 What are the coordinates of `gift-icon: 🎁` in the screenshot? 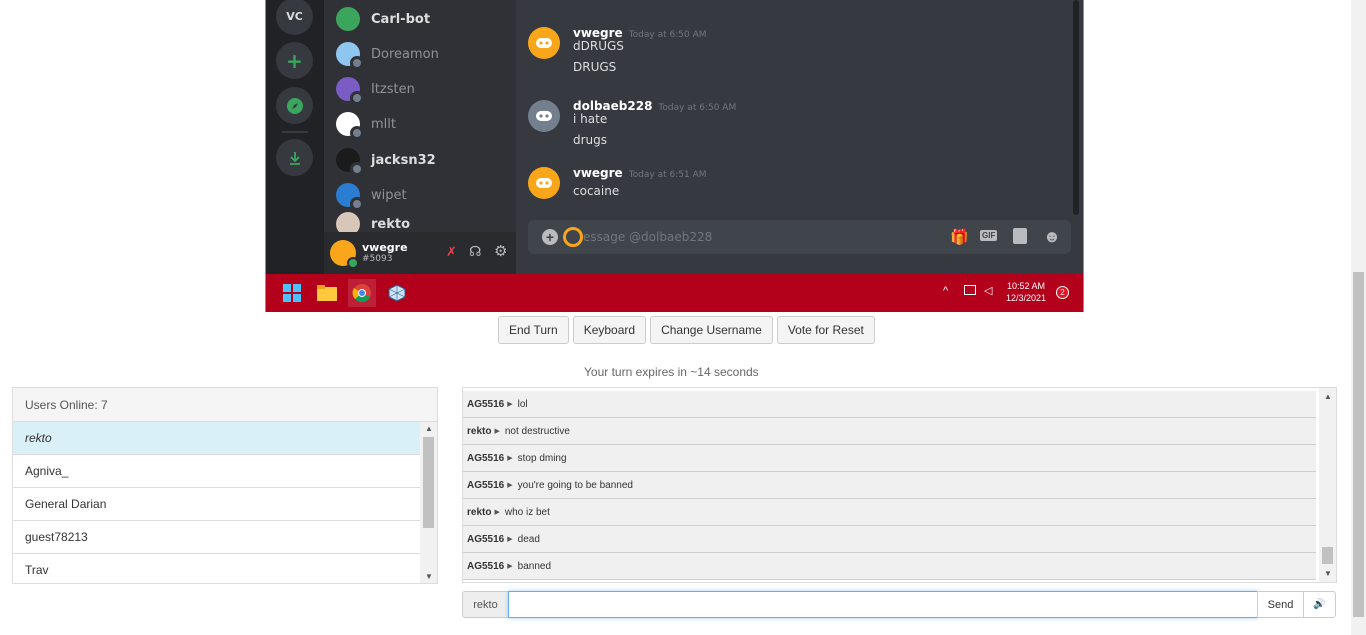 It's located at (959, 237).